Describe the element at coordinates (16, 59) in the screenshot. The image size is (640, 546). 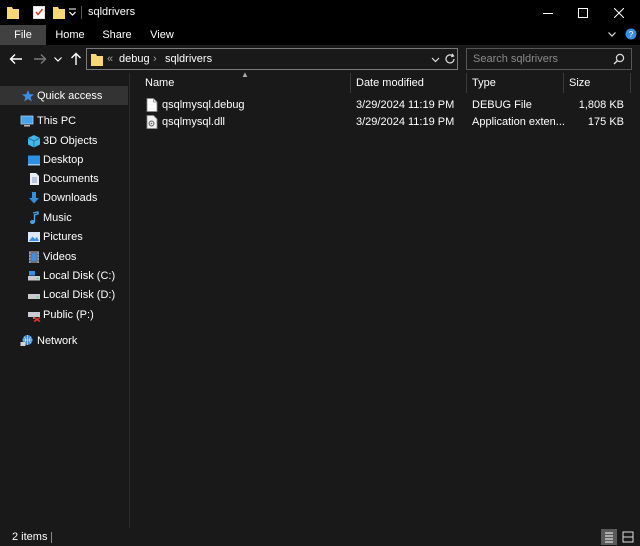
I see `back-arrow-icon` at that location.